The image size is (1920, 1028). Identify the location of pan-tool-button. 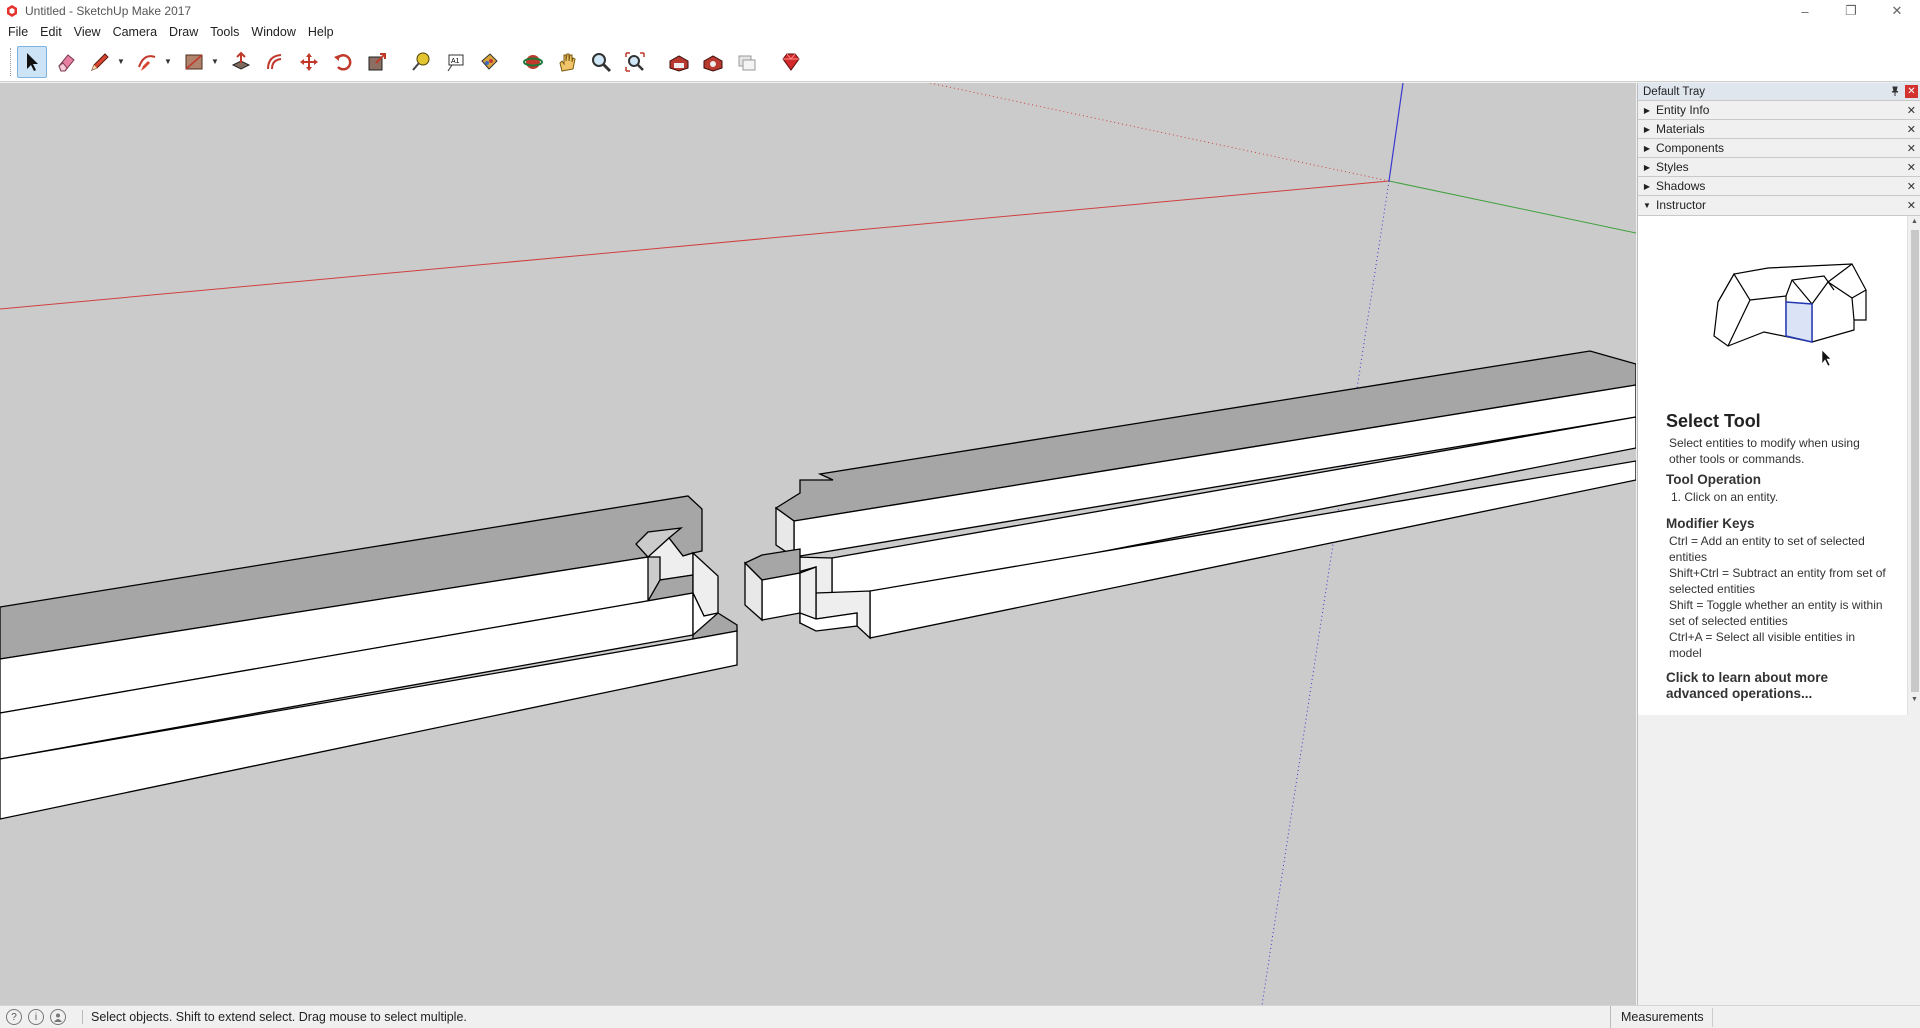
(567, 62).